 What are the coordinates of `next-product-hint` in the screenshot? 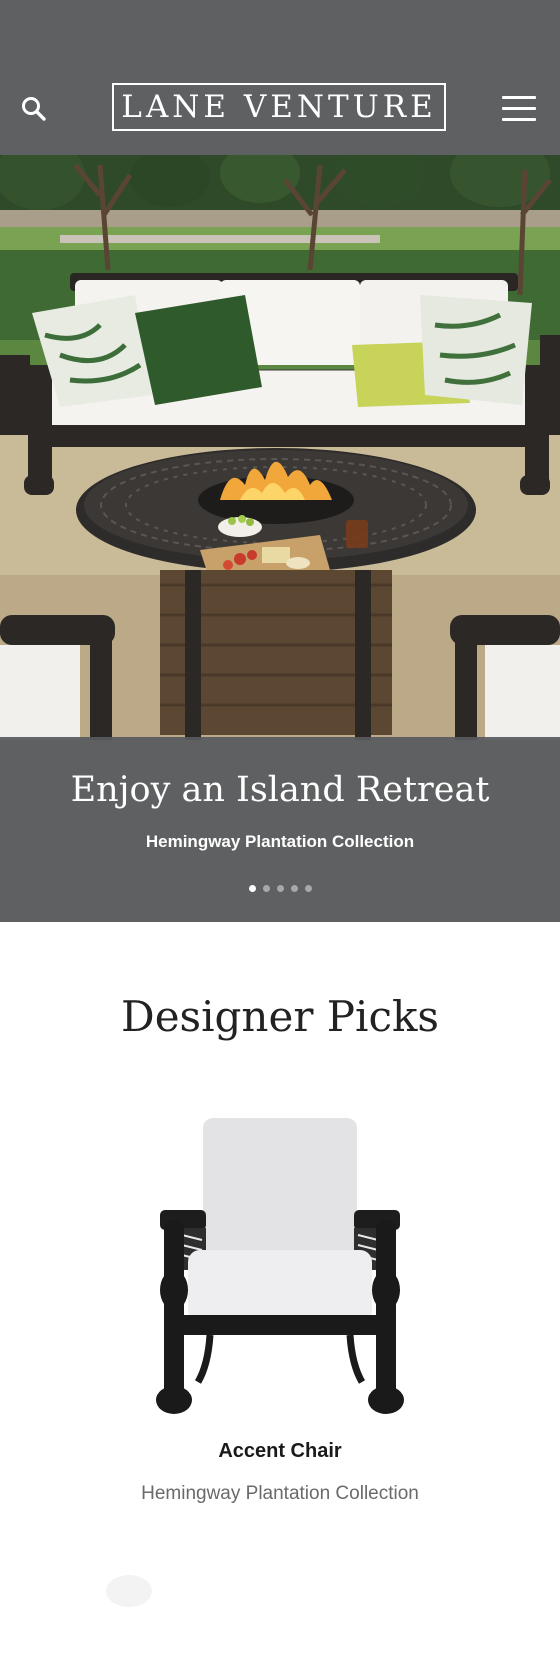 It's located at (129, 1591).